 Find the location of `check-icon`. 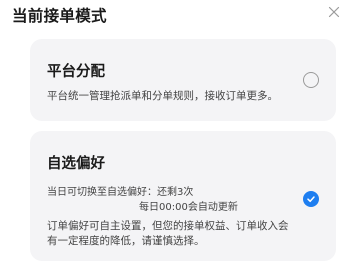

check-icon is located at coordinates (311, 199).